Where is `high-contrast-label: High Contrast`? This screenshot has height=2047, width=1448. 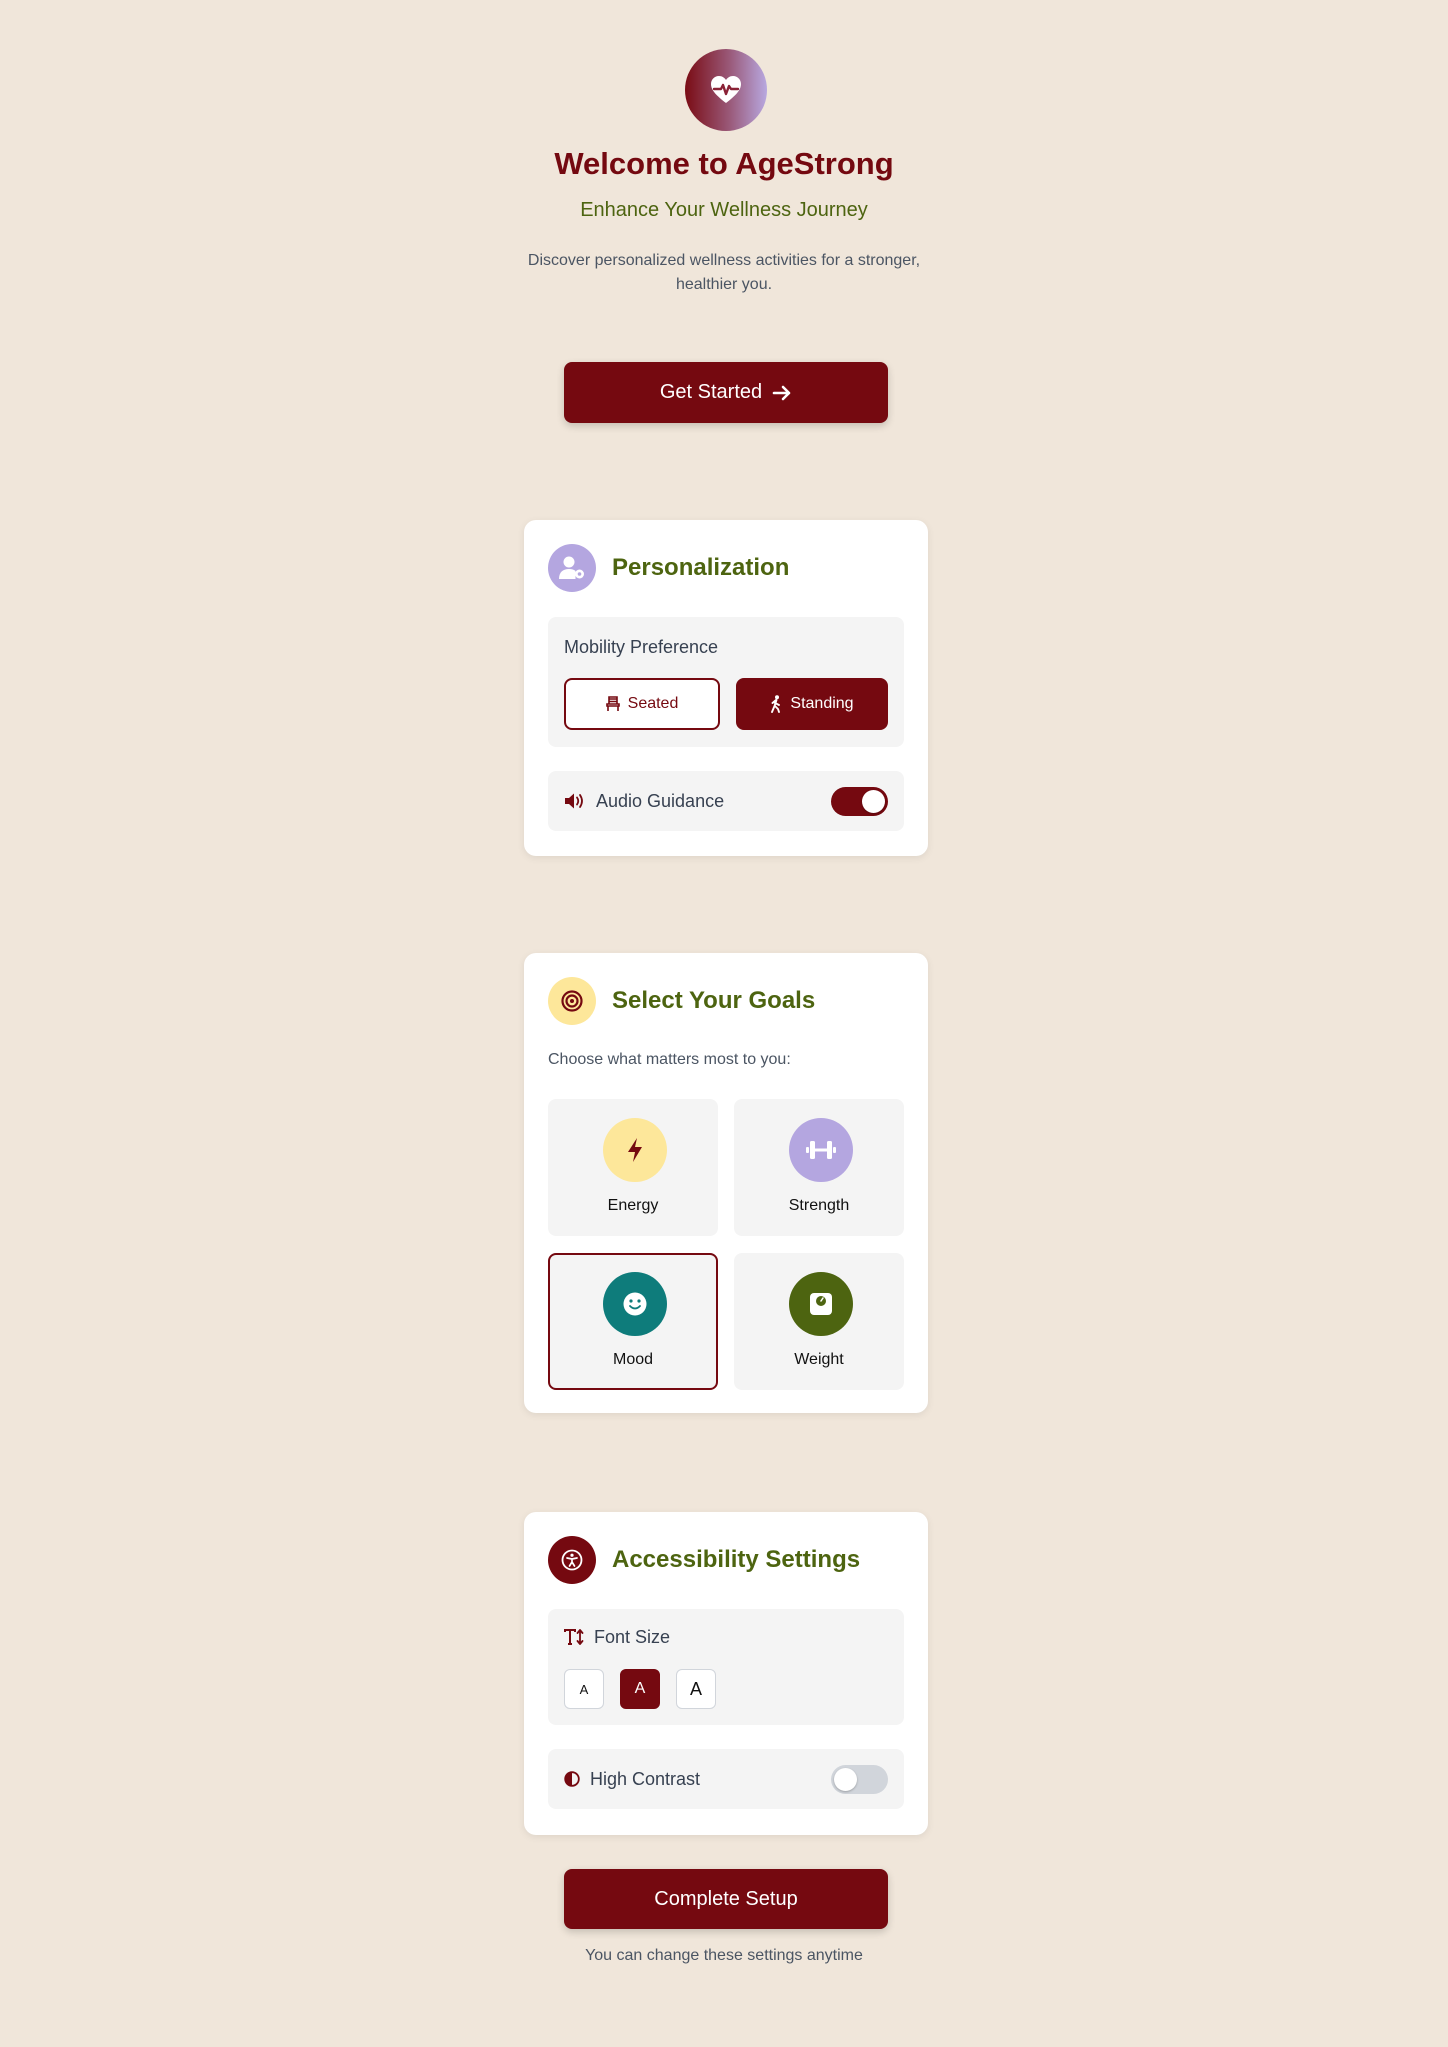 high-contrast-label: High Contrast is located at coordinates (645, 1778).